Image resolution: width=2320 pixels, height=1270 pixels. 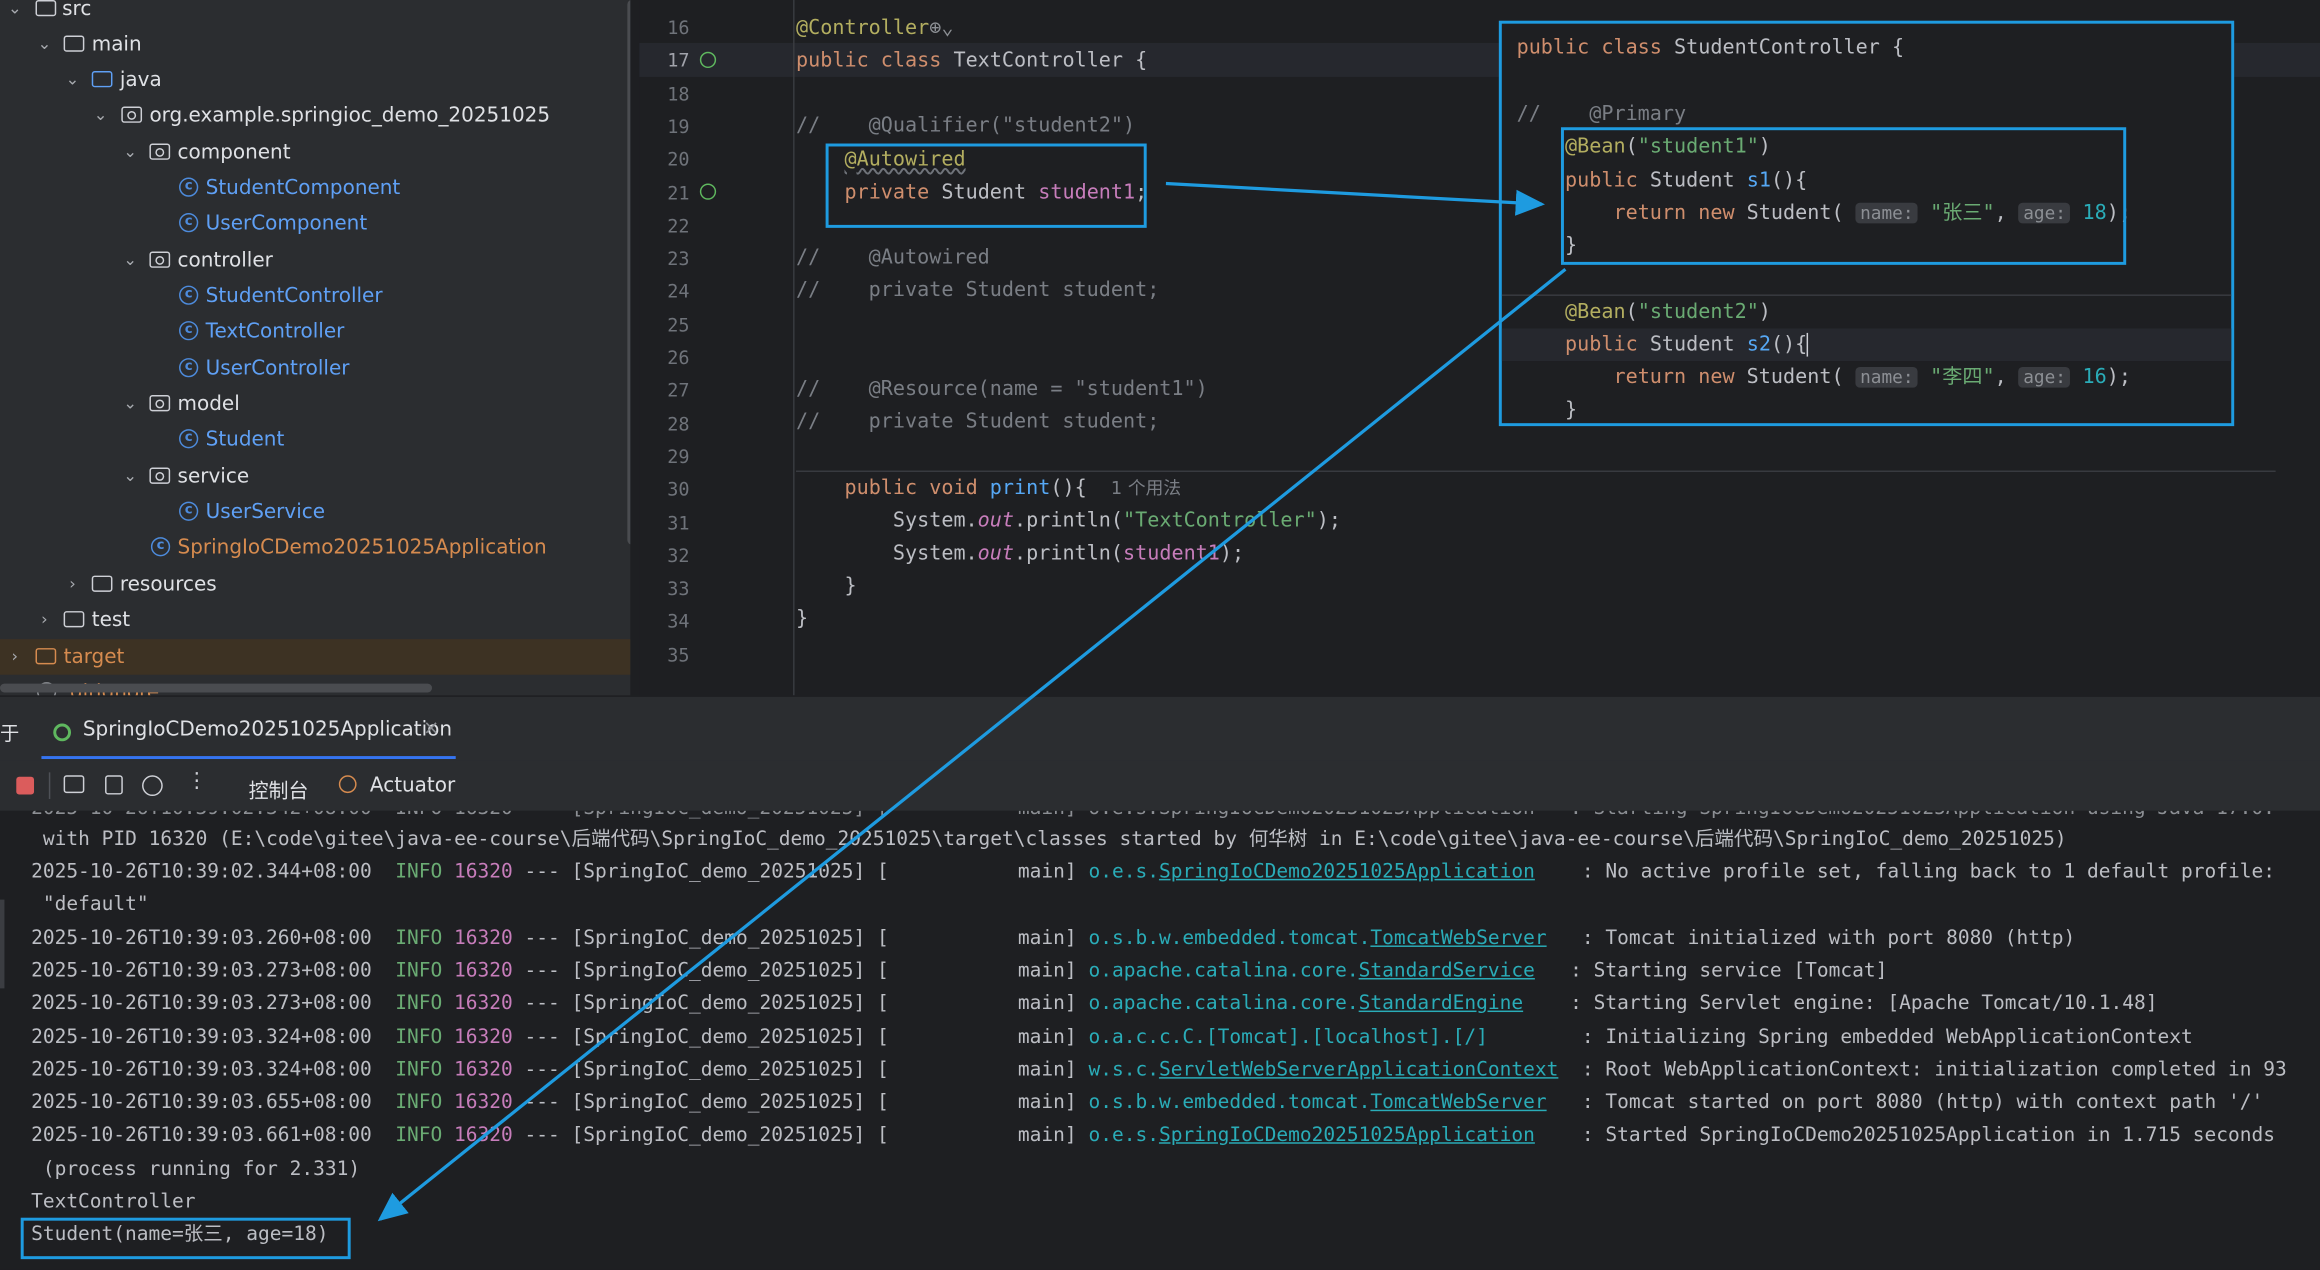 What do you see at coordinates (1355, 198) in the screenshot?
I see `arrow-autowired-to-bean` at bounding box center [1355, 198].